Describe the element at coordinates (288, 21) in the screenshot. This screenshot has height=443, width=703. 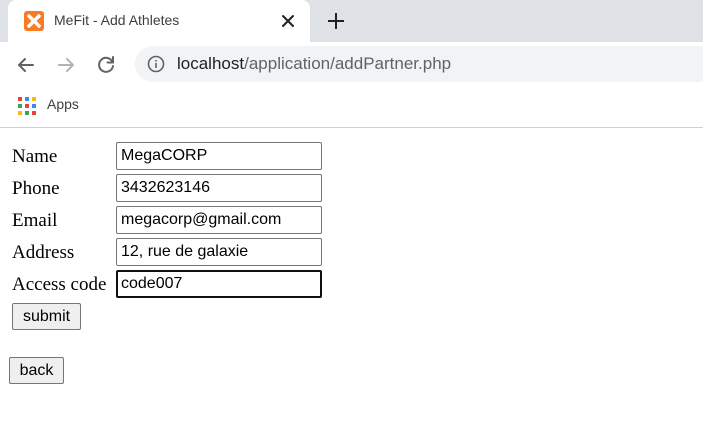
I see `close-tab-icon` at that location.